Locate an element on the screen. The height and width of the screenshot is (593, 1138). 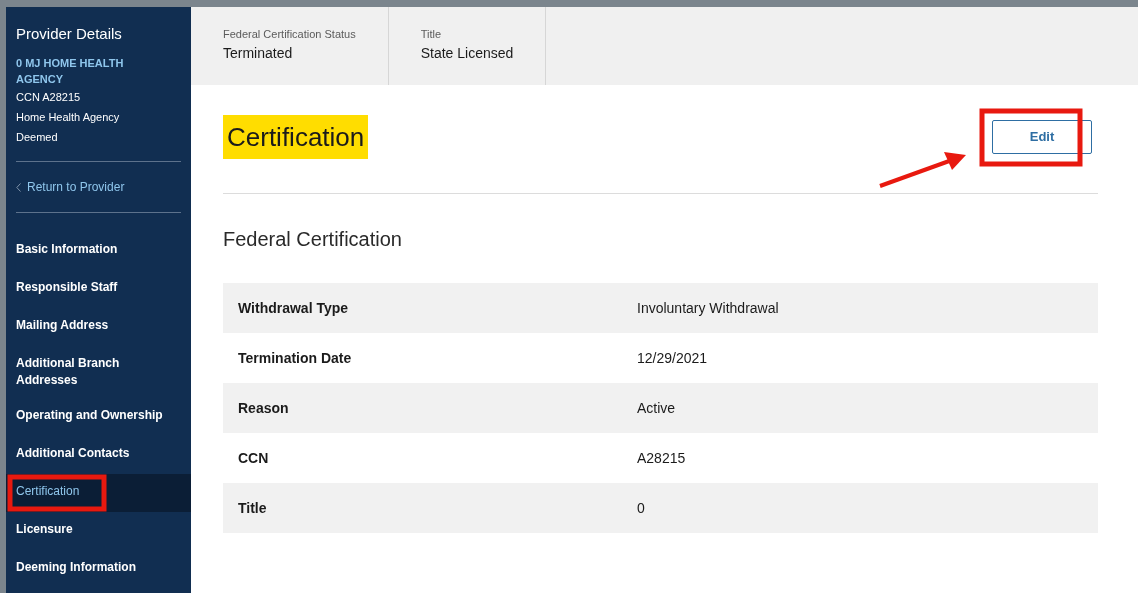
row-label: CCN is located at coordinates (254, 458).